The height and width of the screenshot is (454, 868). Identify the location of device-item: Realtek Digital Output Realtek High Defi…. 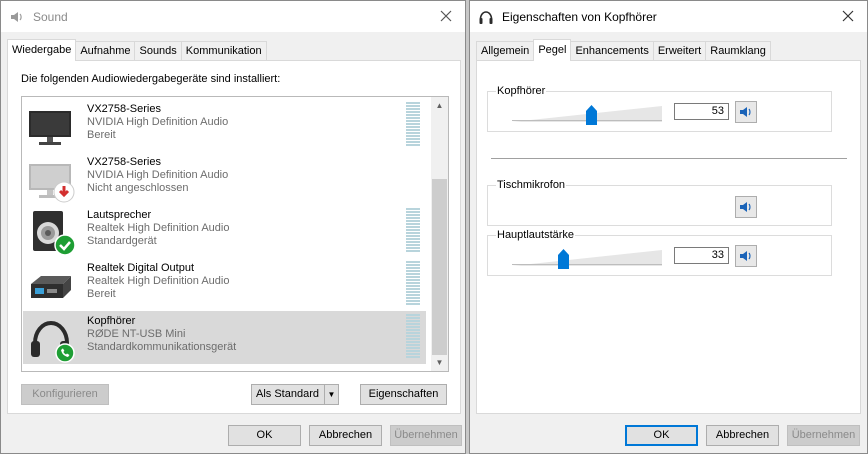
(224, 284).